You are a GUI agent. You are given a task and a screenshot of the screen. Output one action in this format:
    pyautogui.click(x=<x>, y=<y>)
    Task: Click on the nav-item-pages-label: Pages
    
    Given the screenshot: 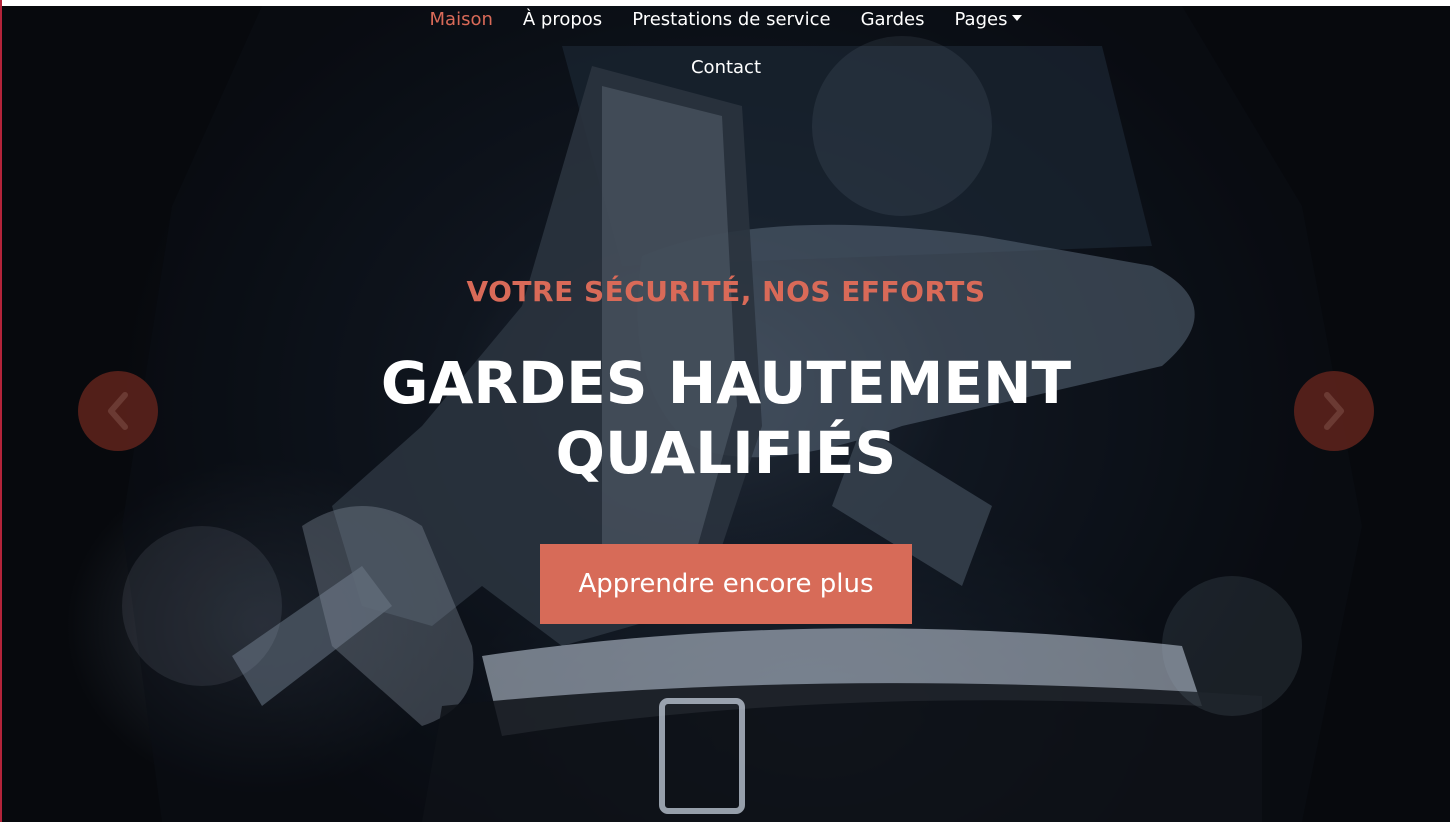 What is the action you would take?
    pyautogui.click(x=981, y=19)
    